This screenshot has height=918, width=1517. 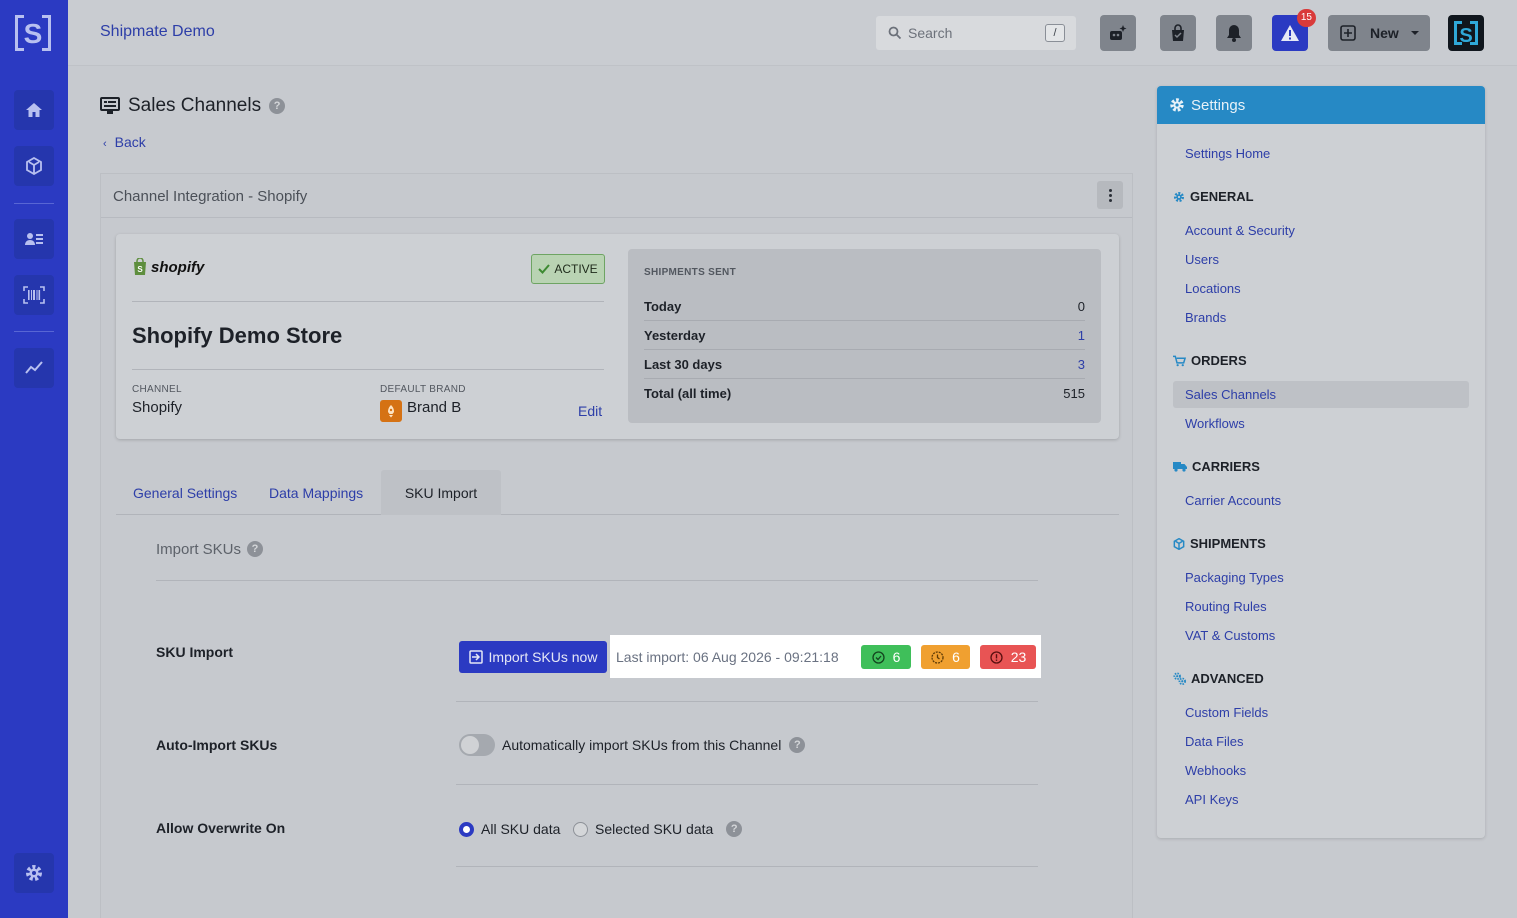 I want to click on pending-count-badge: 6, so click(x=945, y=657).